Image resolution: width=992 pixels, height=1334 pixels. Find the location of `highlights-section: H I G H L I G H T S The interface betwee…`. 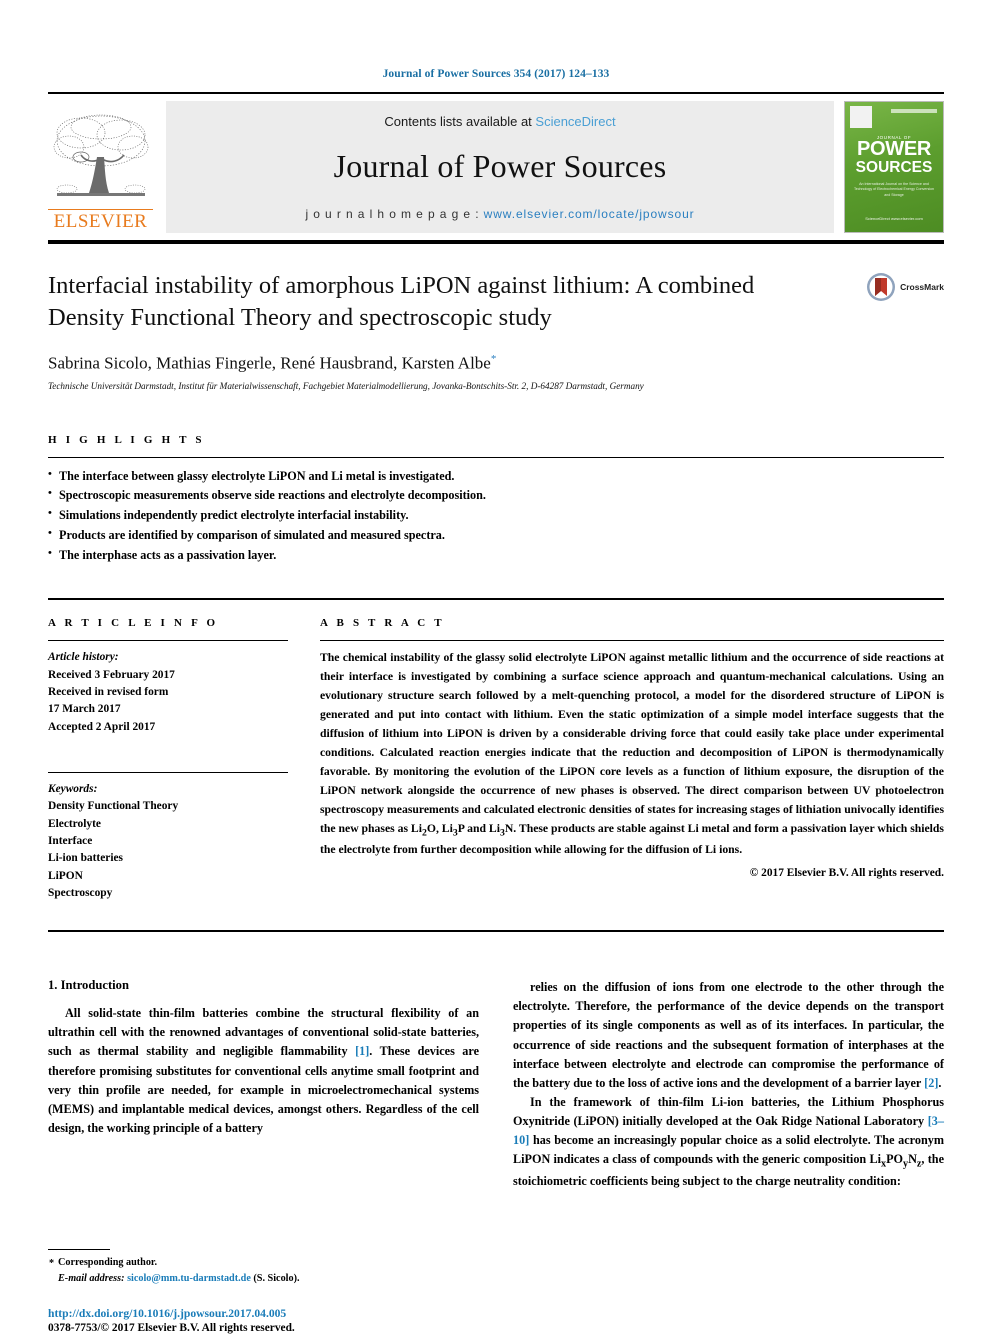

highlights-section: H I G H L I G H T S The interface betwee… is located at coordinates (496, 500).